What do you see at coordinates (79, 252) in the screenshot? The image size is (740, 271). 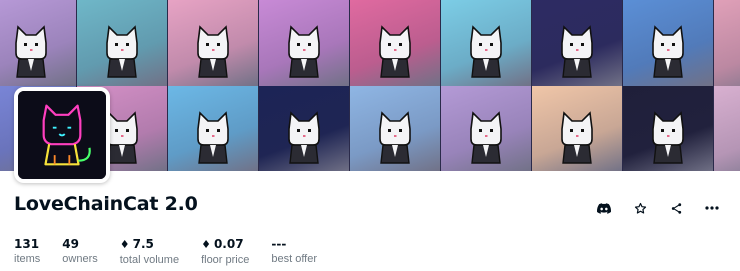 I see `stat-owners: 49 owners` at bounding box center [79, 252].